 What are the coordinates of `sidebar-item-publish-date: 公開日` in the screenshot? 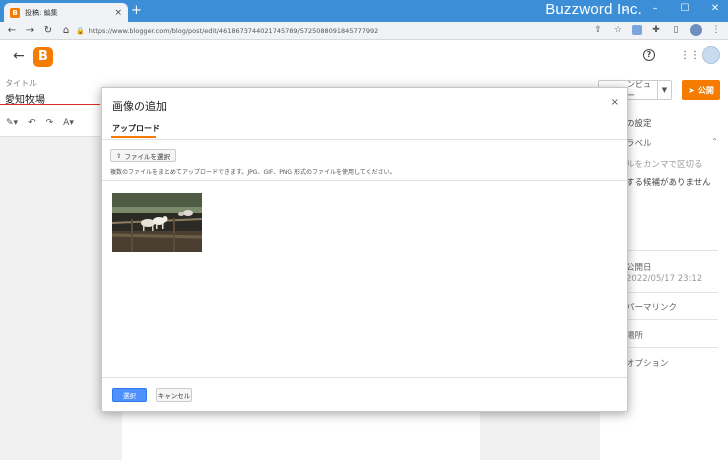 It's located at (639, 267).